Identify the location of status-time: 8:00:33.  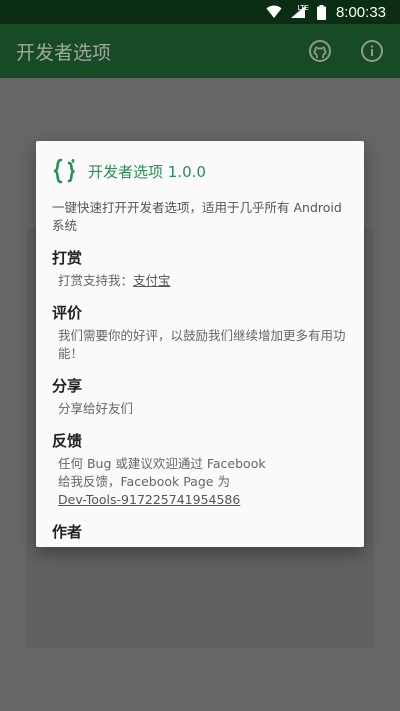
(360, 12).